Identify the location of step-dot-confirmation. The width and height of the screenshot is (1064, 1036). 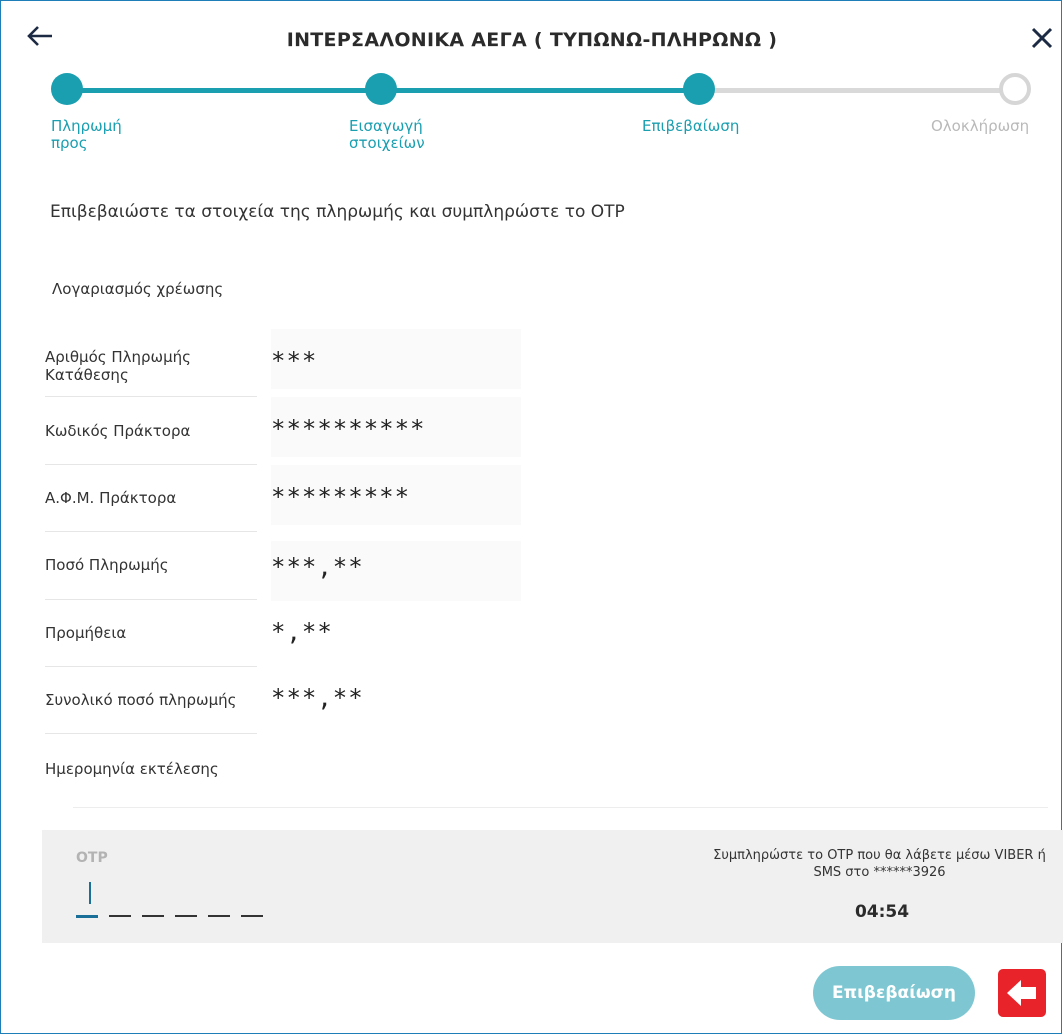
(699, 89).